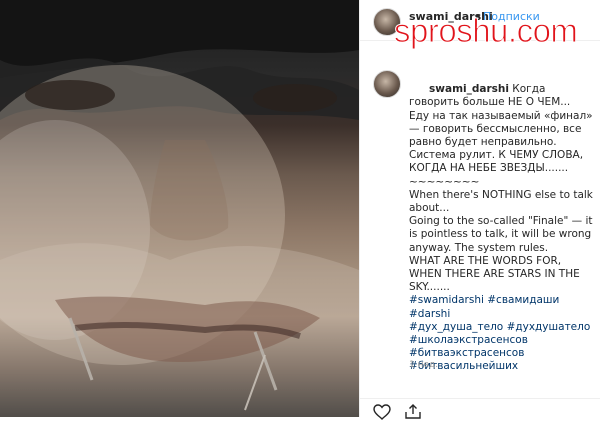 The width and height of the screenshot is (600, 424). I want to click on hashtag: #swamidarshi, so click(446, 300).